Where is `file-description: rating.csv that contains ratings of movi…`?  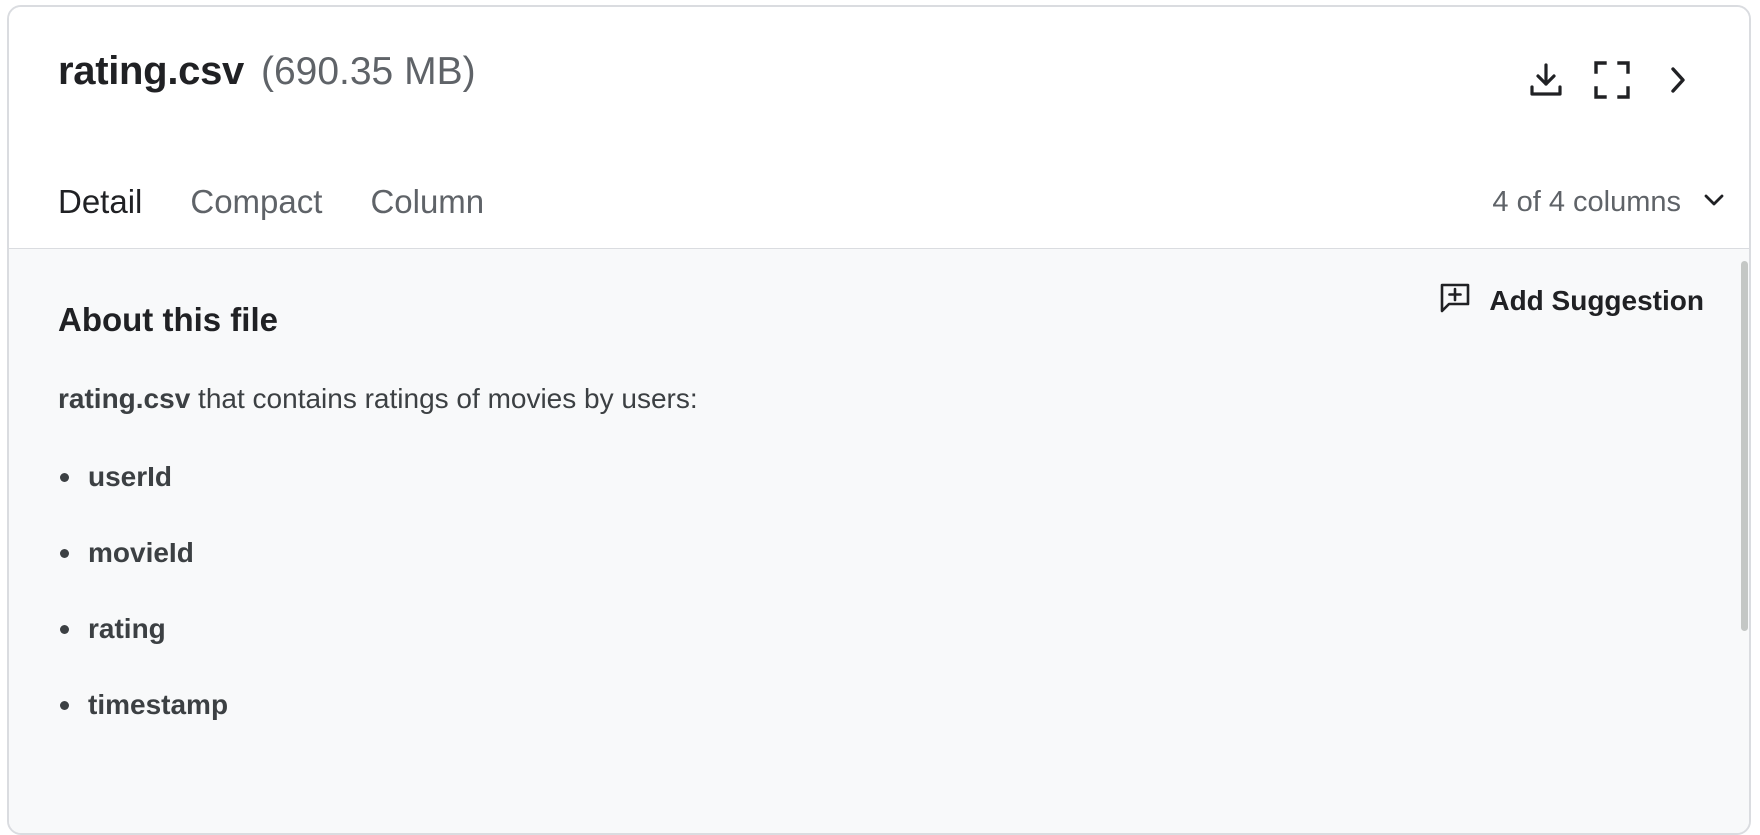
file-description: rating.csv that contains ratings of movi… is located at coordinates (378, 399).